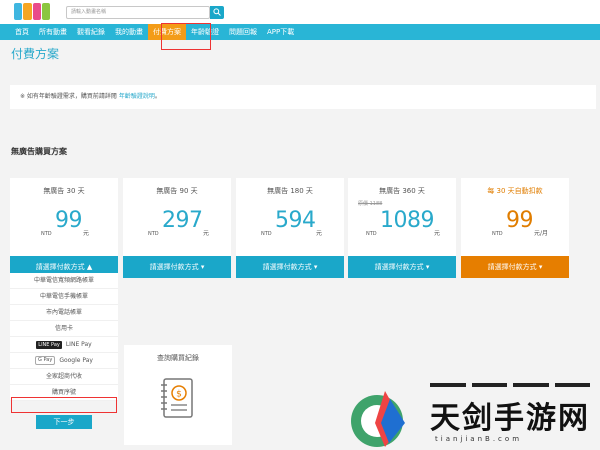 This screenshot has height=450, width=600. What do you see at coordinates (49, 344) in the screenshot?
I see `line-pay-icon: LINE Pay` at bounding box center [49, 344].